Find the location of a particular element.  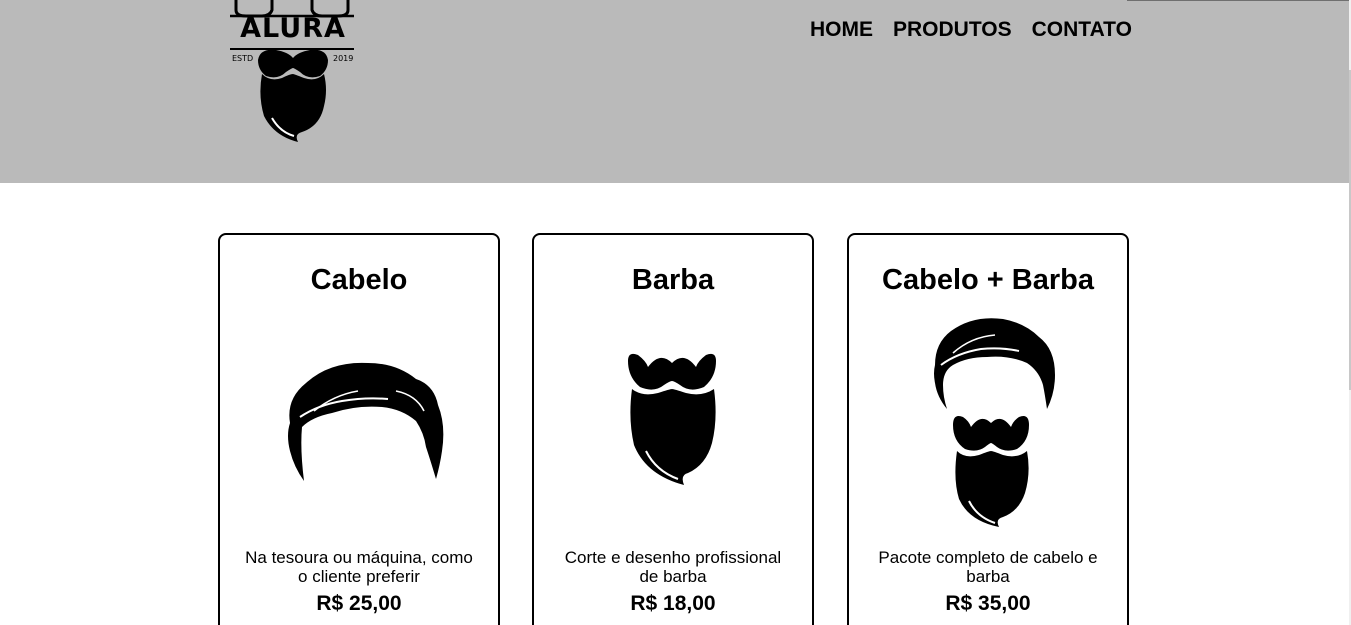

hair-and-beard-icon is located at coordinates (994, 422).